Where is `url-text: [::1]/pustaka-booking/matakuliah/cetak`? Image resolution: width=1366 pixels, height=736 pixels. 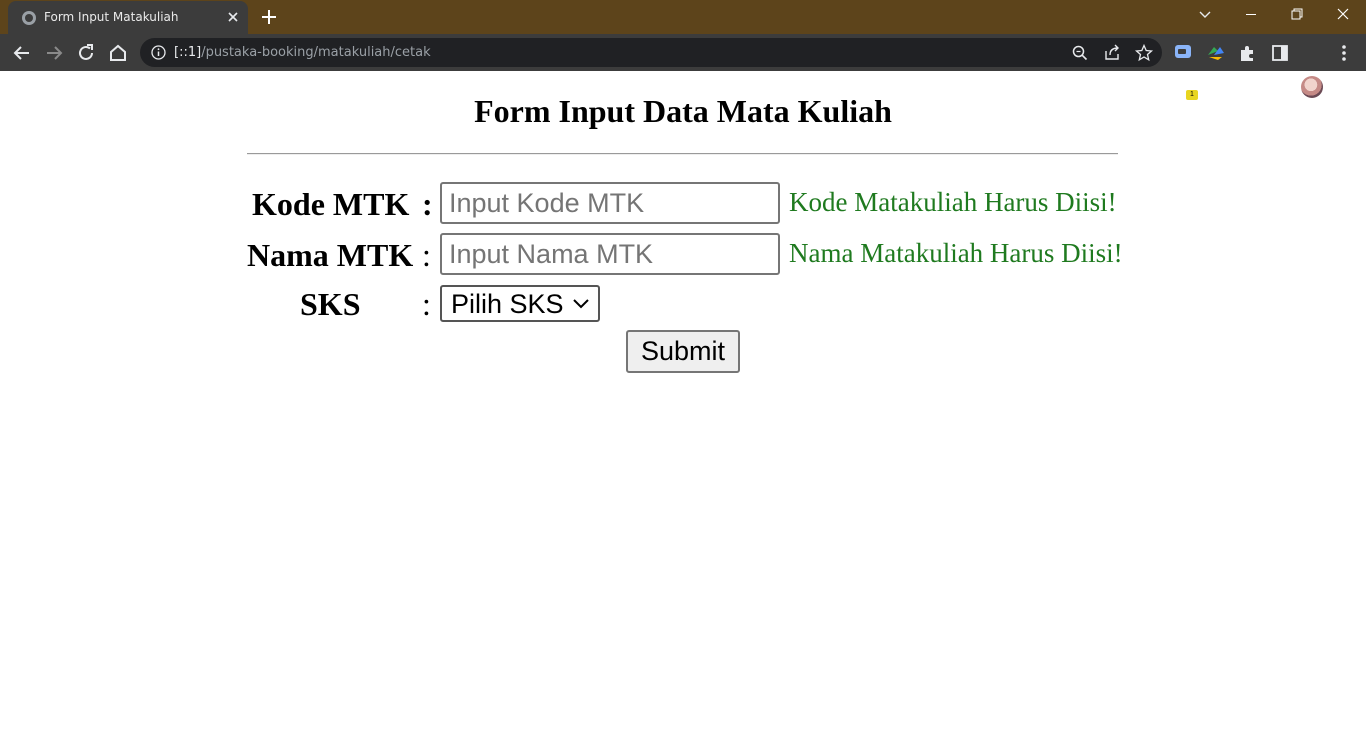 url-text: [::1]/pustaka-booking/matakuliah/cetak is located at coordinates (302, 52).